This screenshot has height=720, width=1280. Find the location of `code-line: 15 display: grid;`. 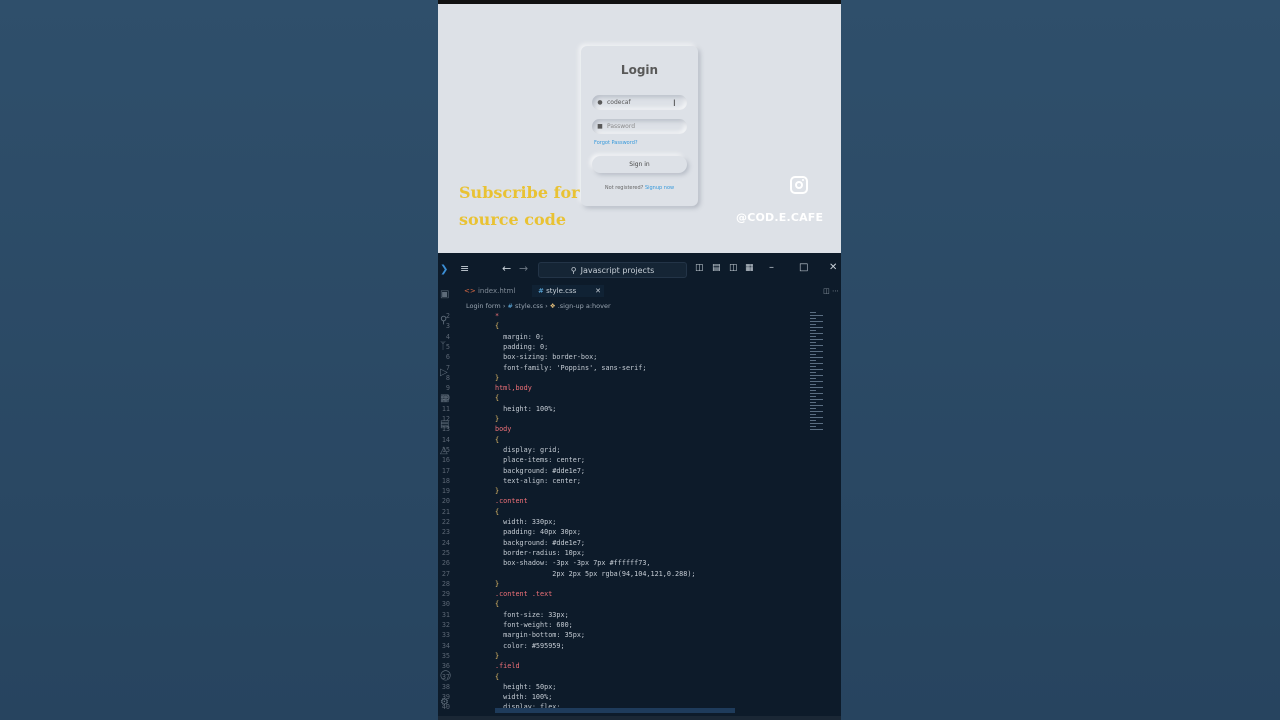

code-line: 15 display: grid; is located at coordinates (623, 451).